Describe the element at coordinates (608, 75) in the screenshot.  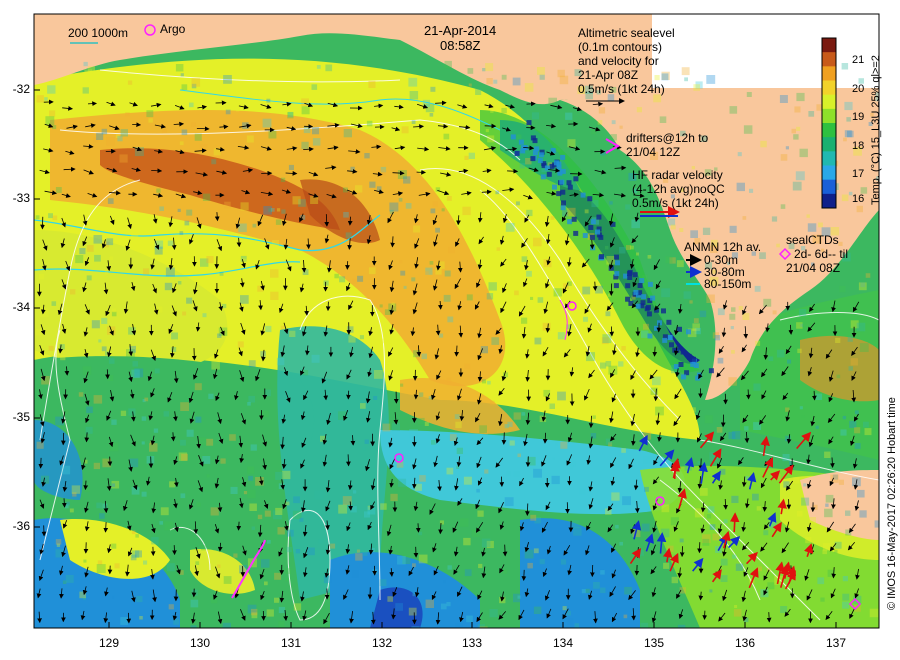
I see `altimetry-line: 21-Apr 08Z` at that location.